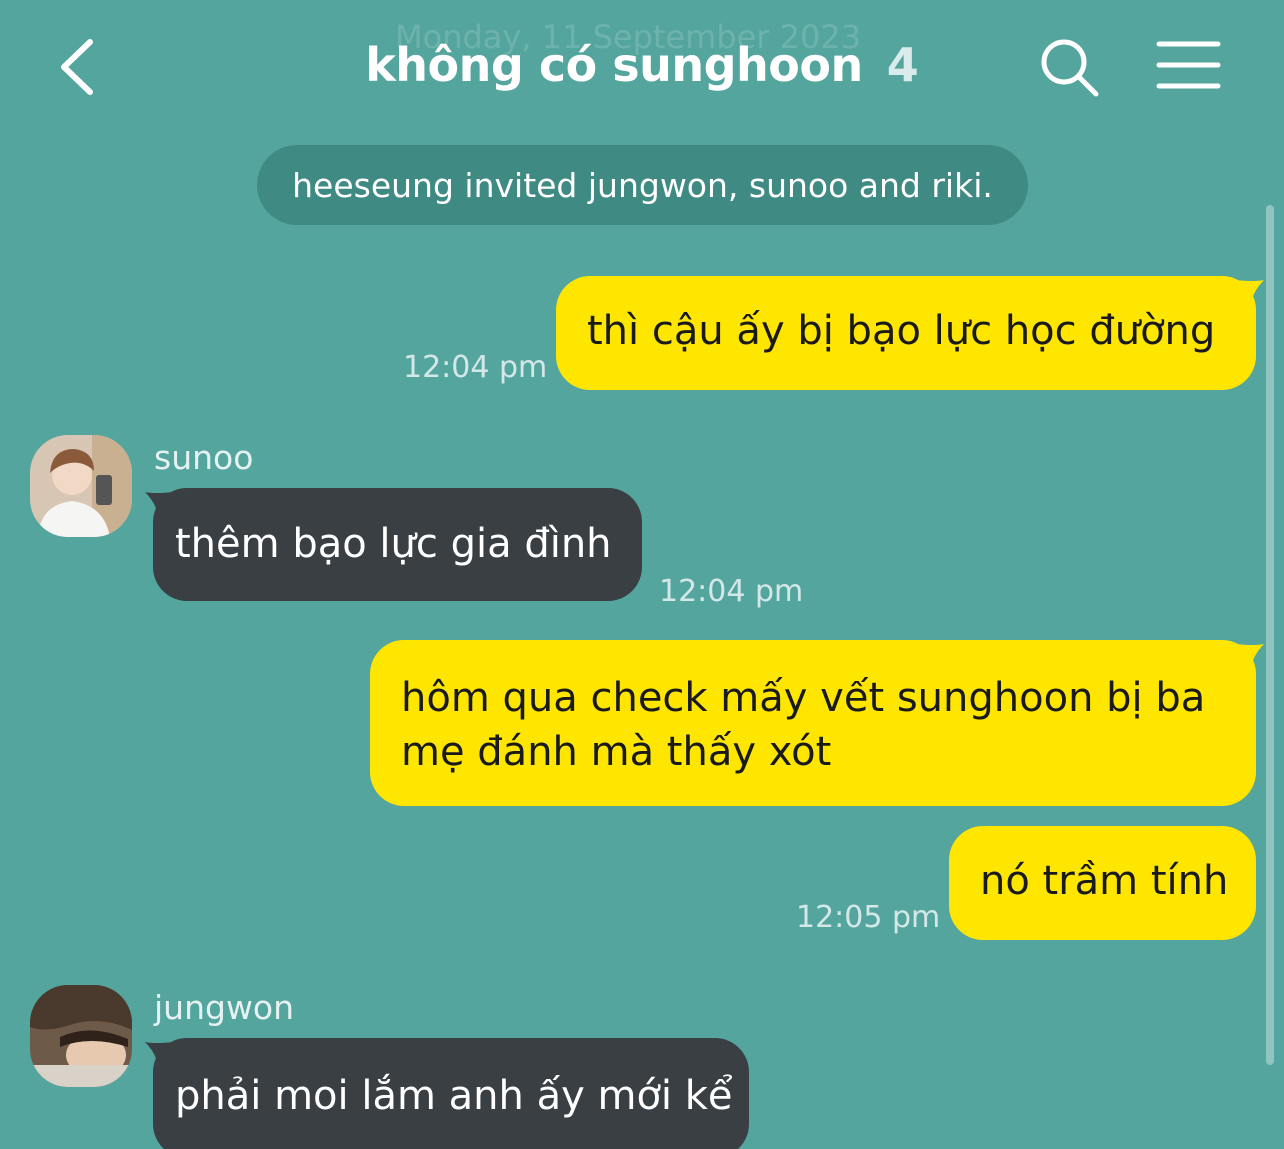 The image size is (1284, 1149). What do you see at coordinates (1270, 635) in the screenshot?
I see `scrollbar` at bounding box center [1270, 635].